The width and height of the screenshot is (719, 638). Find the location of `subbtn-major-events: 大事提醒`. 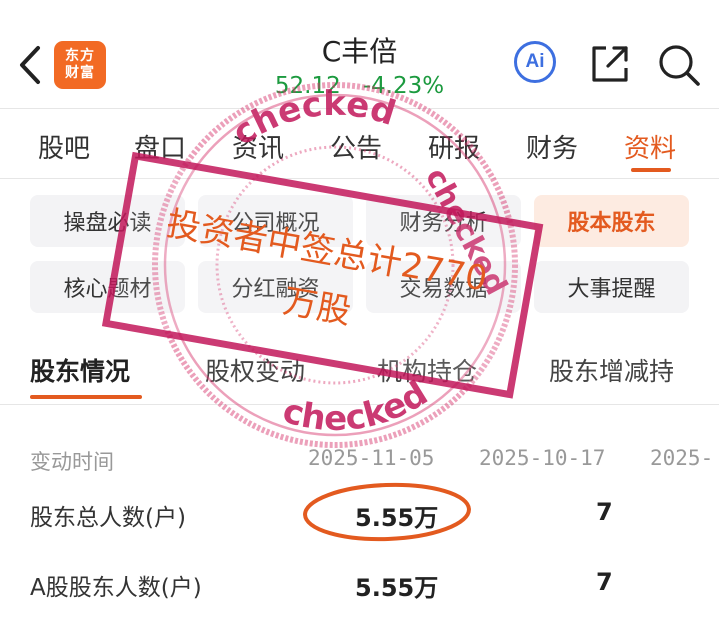

subbtn-major-events: 大事提醒 is located at coordinates (611, 287).